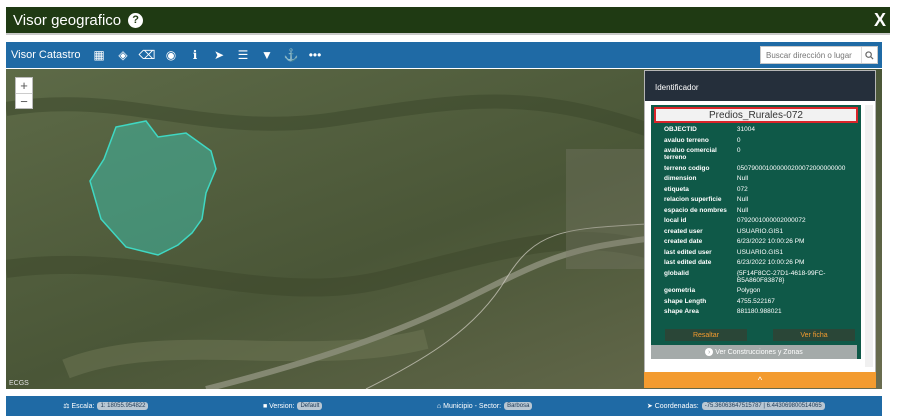  Describe the element at coordinates (869, 55) in the screenshot. I see `search-icon` at that location.